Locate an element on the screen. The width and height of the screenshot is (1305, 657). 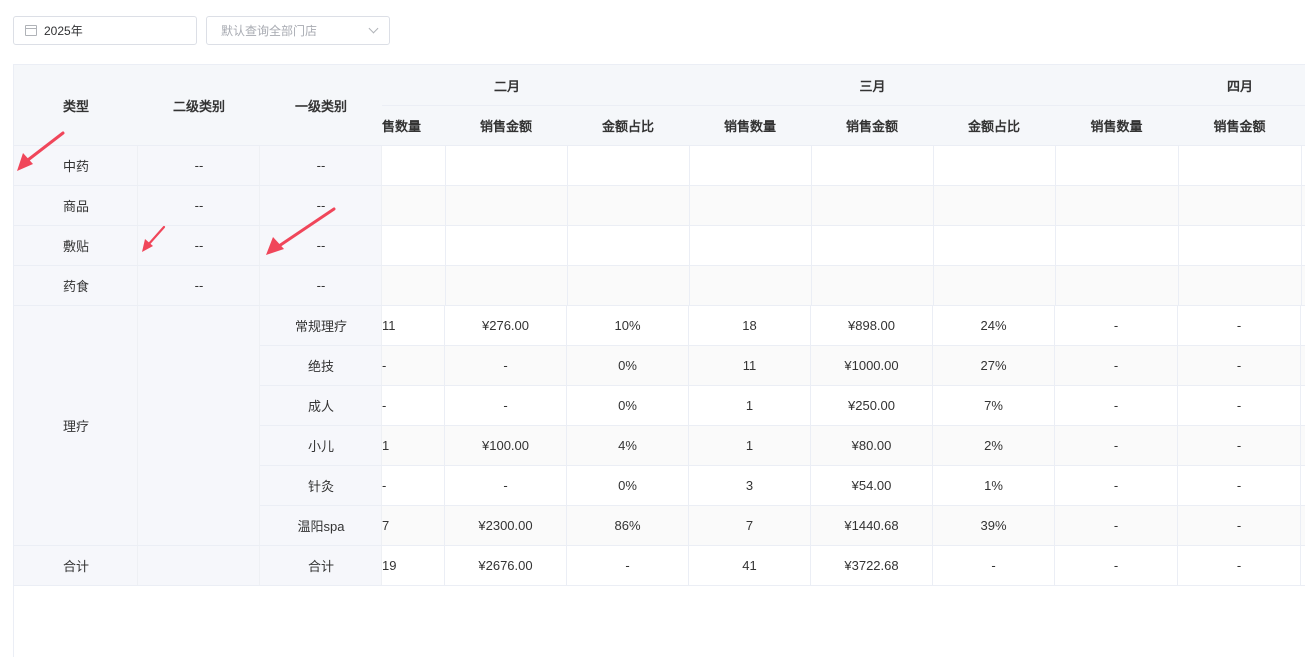
year-value: 2025年 is located at coordinates (63, 31).